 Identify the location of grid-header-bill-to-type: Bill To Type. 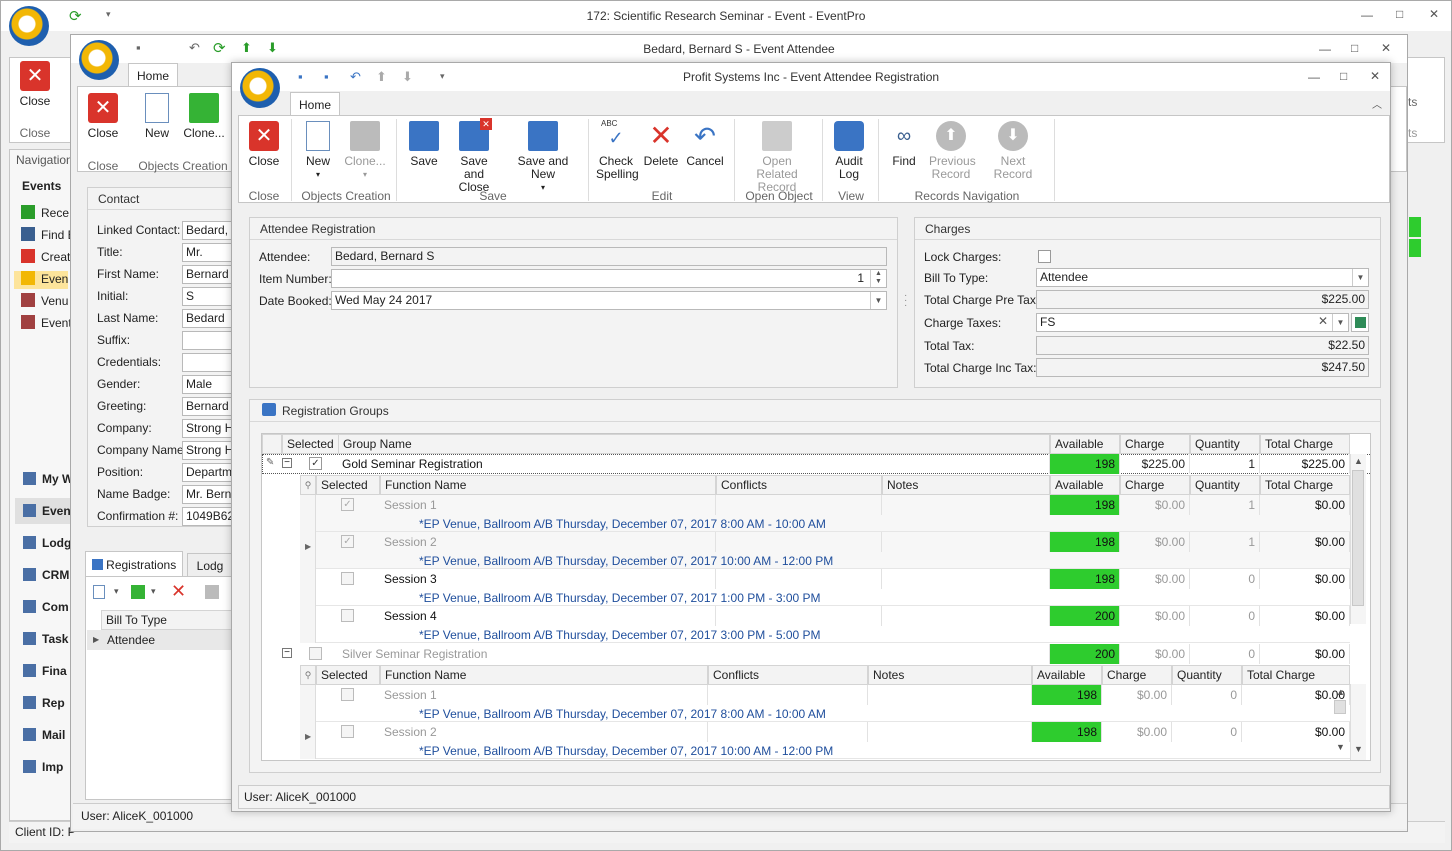
(168, 620).